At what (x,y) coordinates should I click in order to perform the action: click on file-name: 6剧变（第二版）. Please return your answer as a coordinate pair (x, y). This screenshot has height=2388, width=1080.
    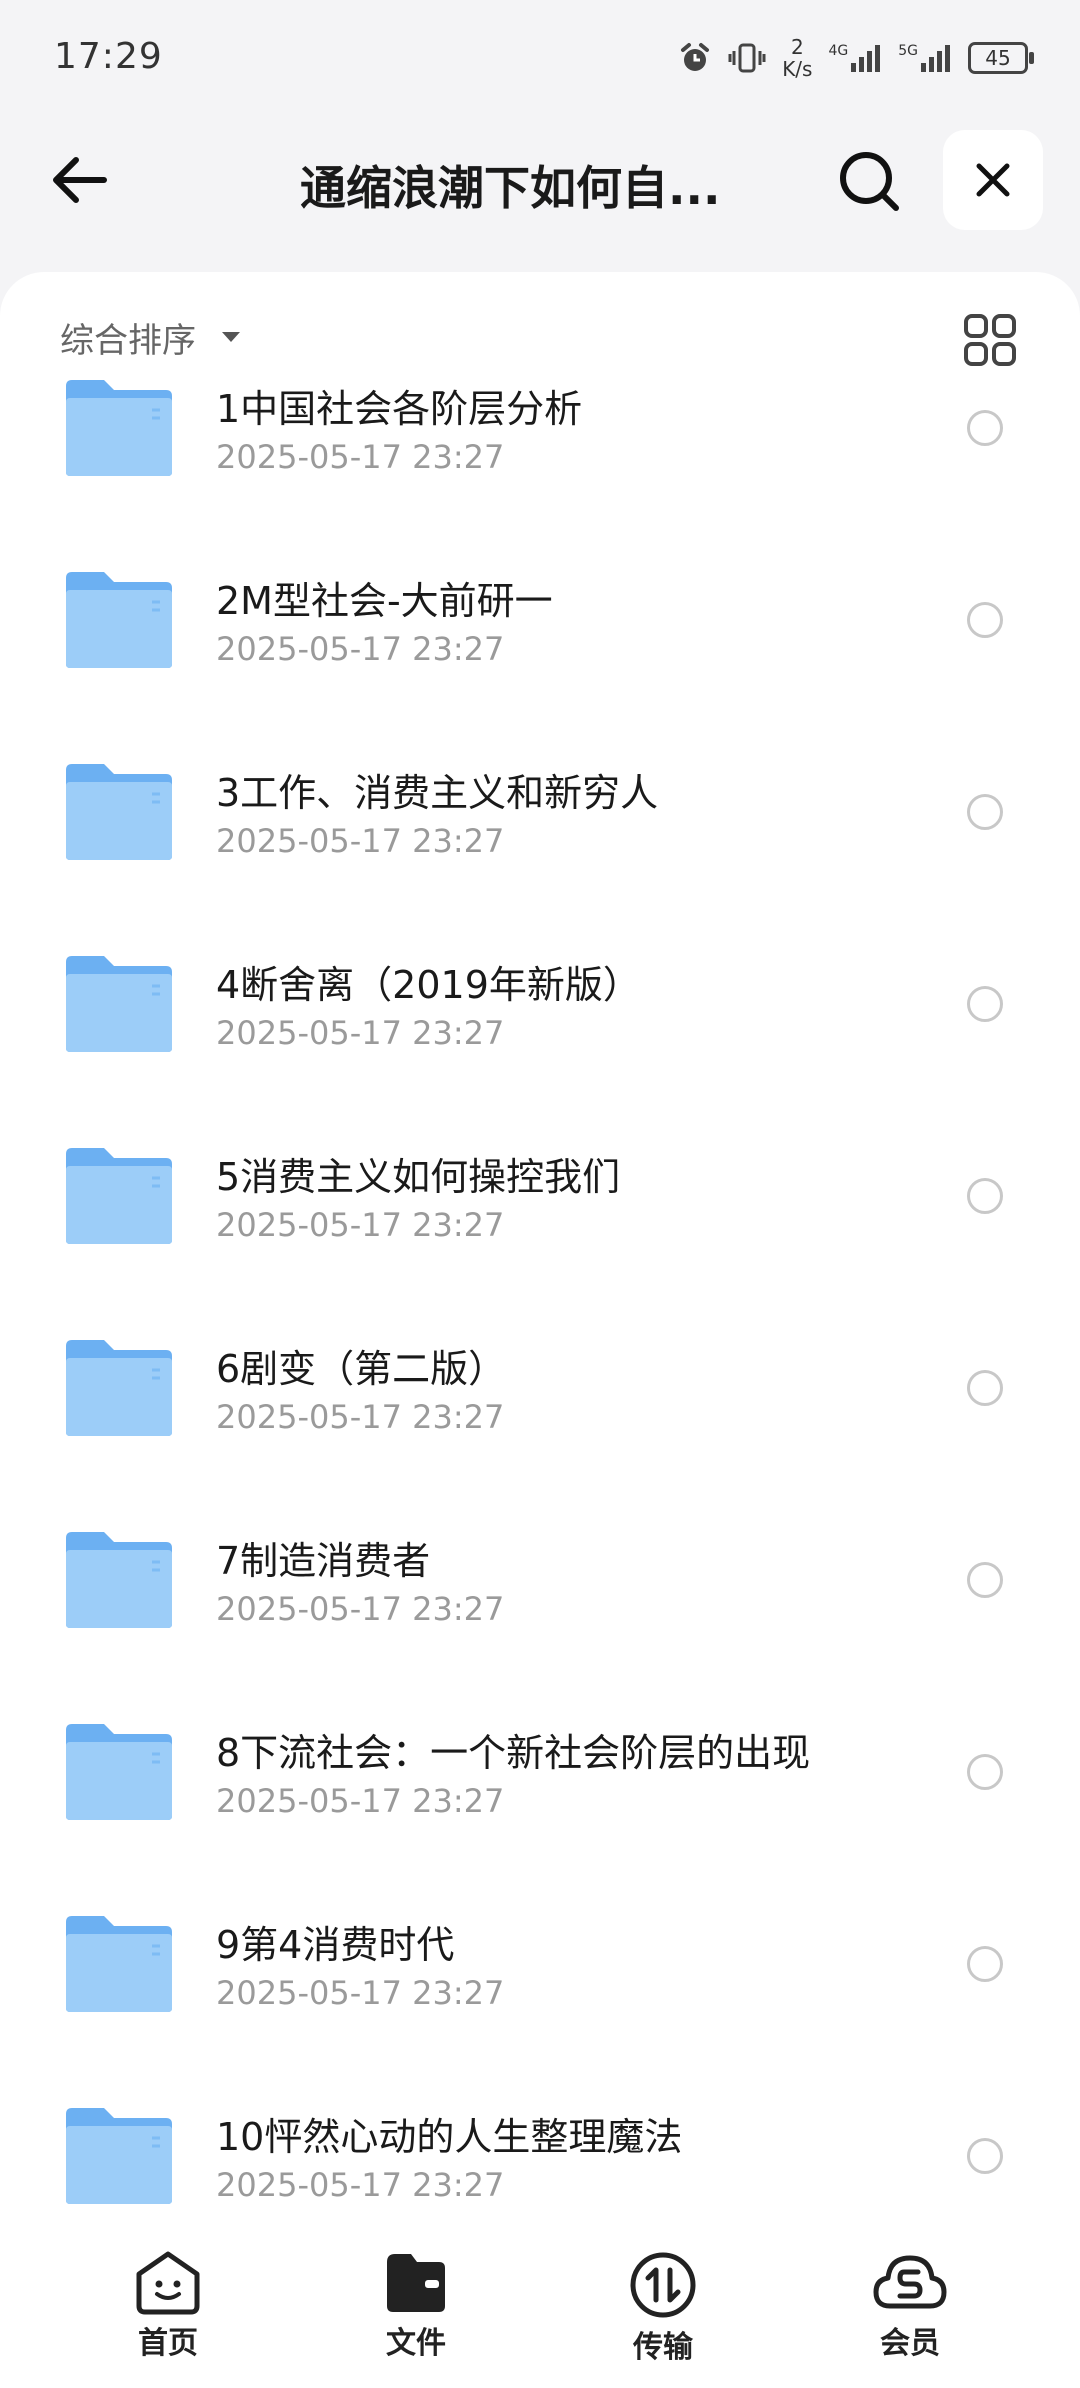
    Looking at the image, I should click on (361, 1369).